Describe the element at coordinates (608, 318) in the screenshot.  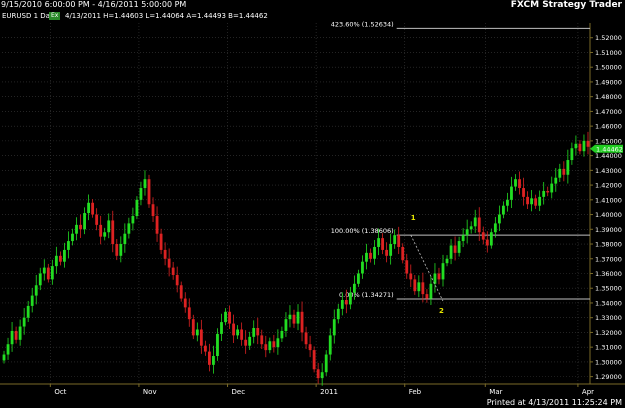
I see `y-tick-label: 1.33000` at that location.